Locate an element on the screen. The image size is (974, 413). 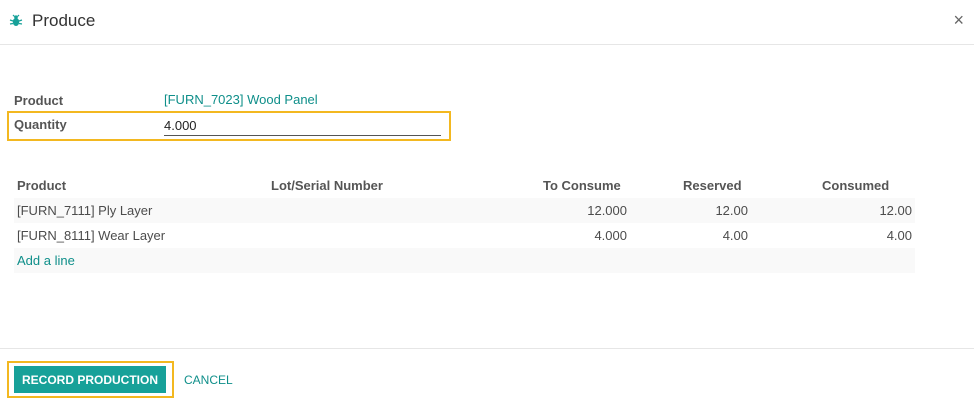
record-button-highlight: RECORD PRODUCTION is located at coordinates (90, 379).